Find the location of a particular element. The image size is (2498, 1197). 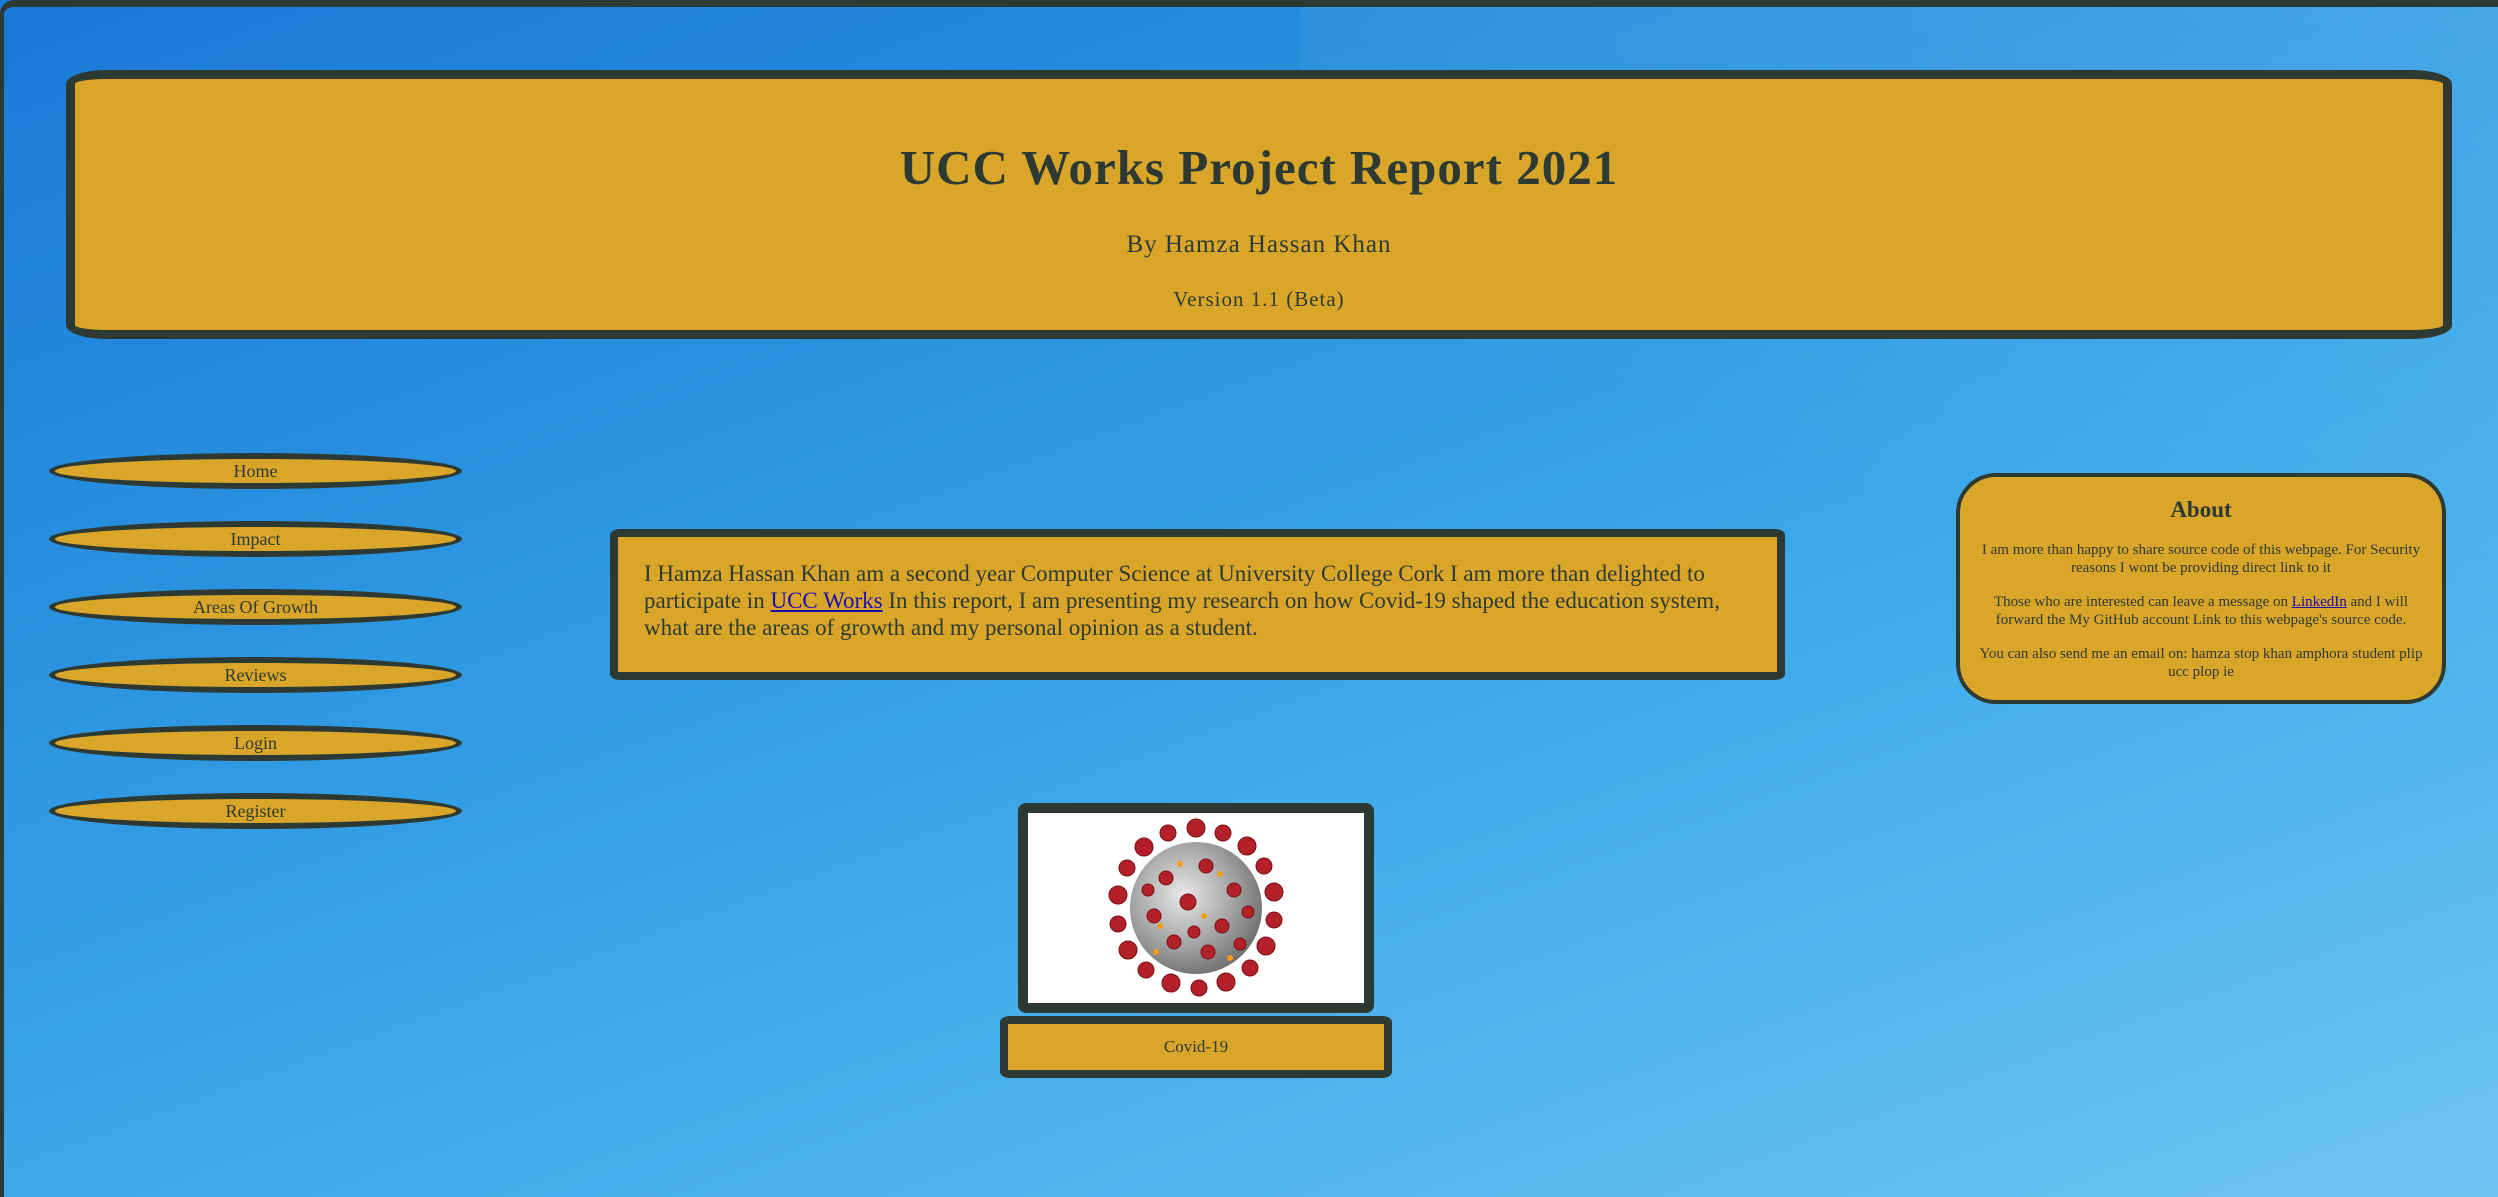

nav-register-button: Register is located at coordinates (255, 811).